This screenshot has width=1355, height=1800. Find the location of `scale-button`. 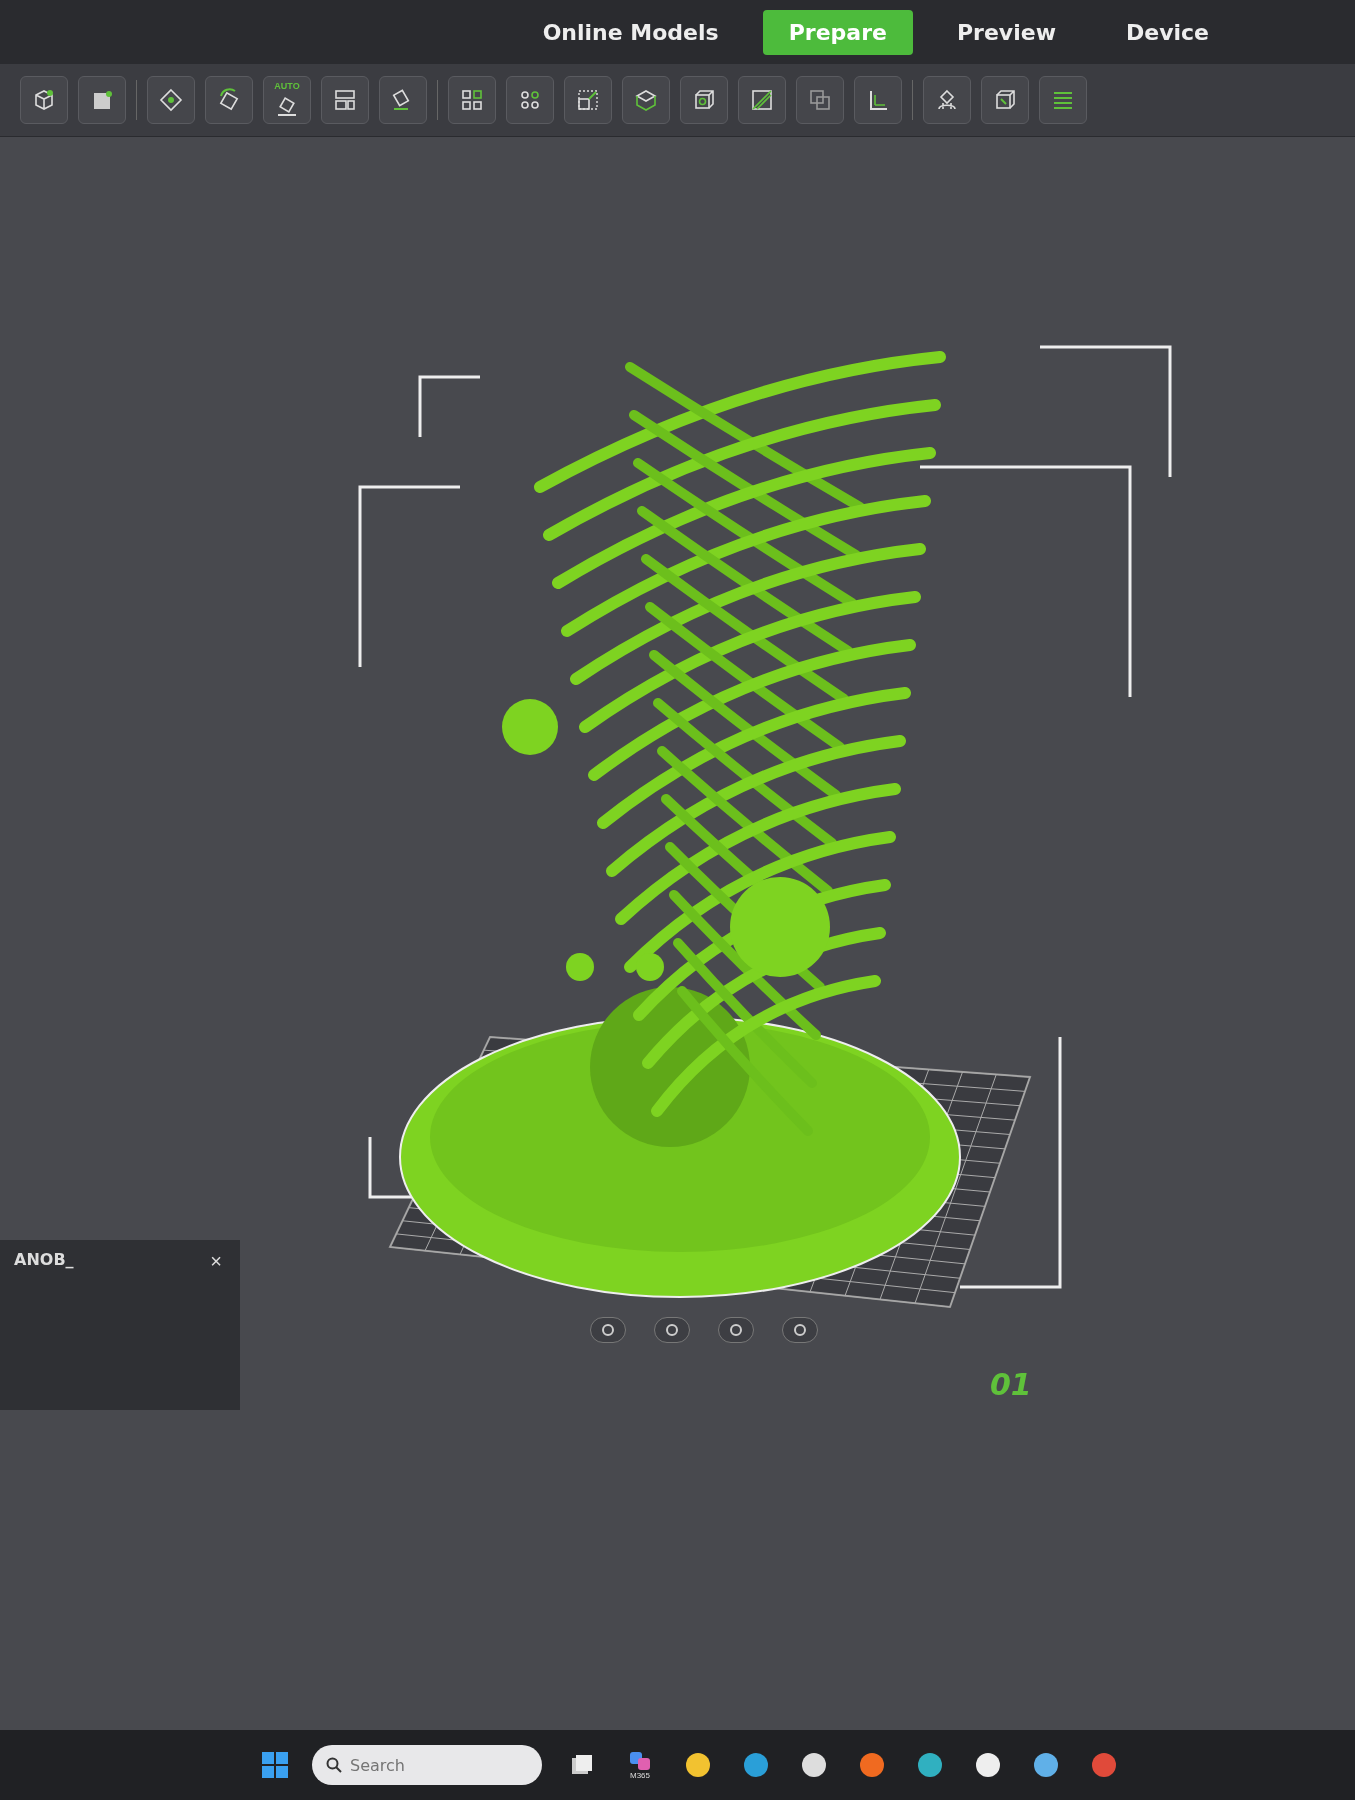

scale-button is located at coordinates (588, 100).